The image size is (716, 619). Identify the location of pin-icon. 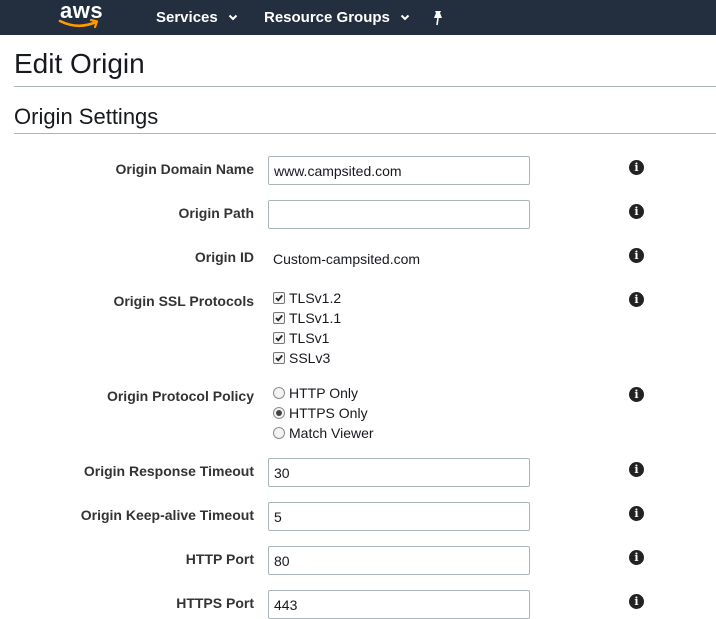
(438, 17).